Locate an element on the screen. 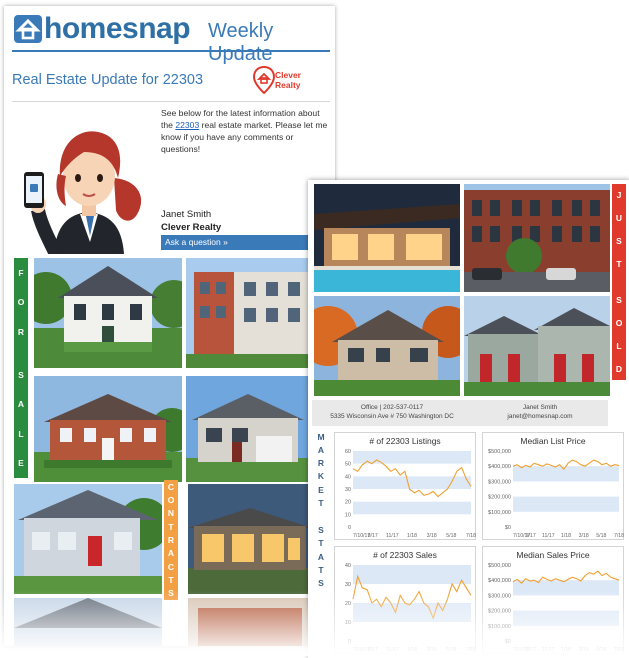  y-tick-label: $200,000 is located at coordinates (499, 498).